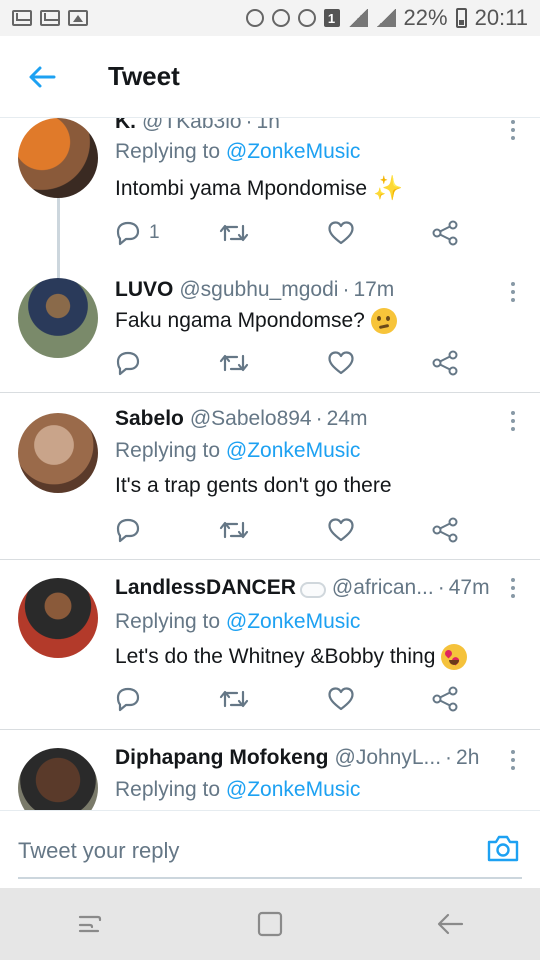 The image size is (540, 960). What do you see at coordinates (154, 232) in the screenshot?
I see `reply-count: 1` at bounding box center [154, 232].